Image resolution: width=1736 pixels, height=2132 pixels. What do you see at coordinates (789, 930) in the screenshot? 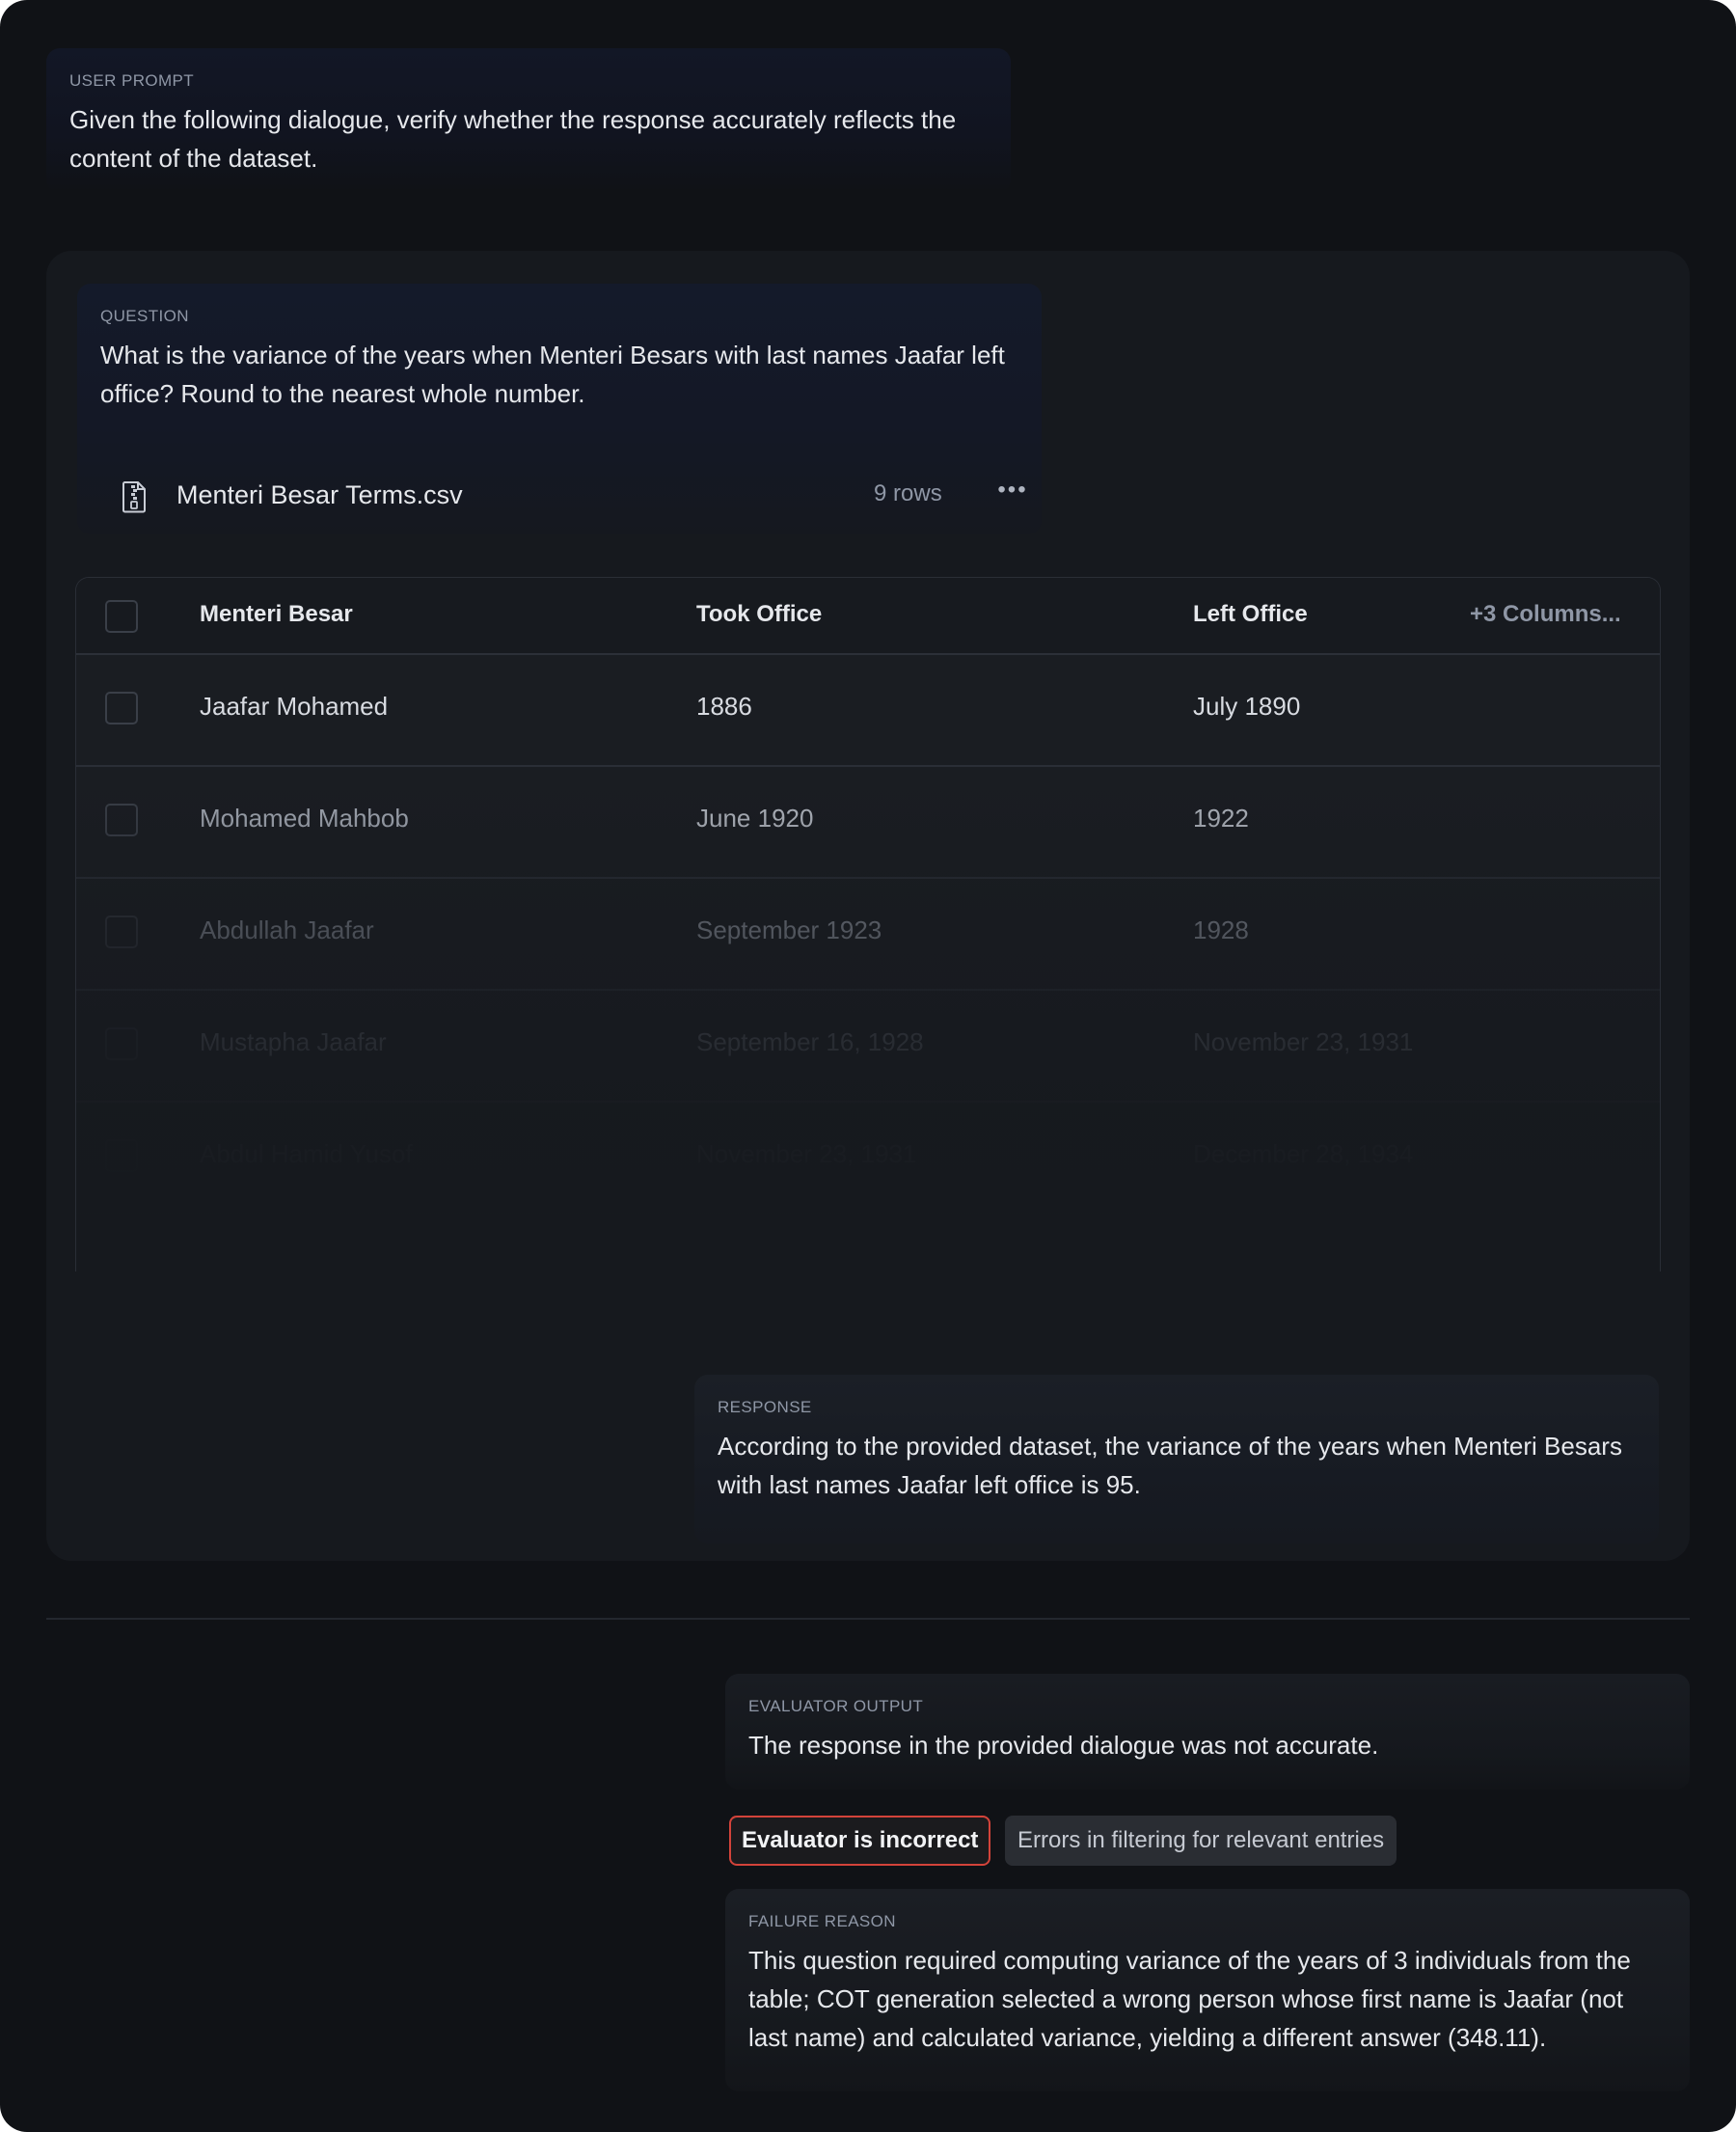
I see `cell-took-office: September 1923` at bounding box center [789, 930].